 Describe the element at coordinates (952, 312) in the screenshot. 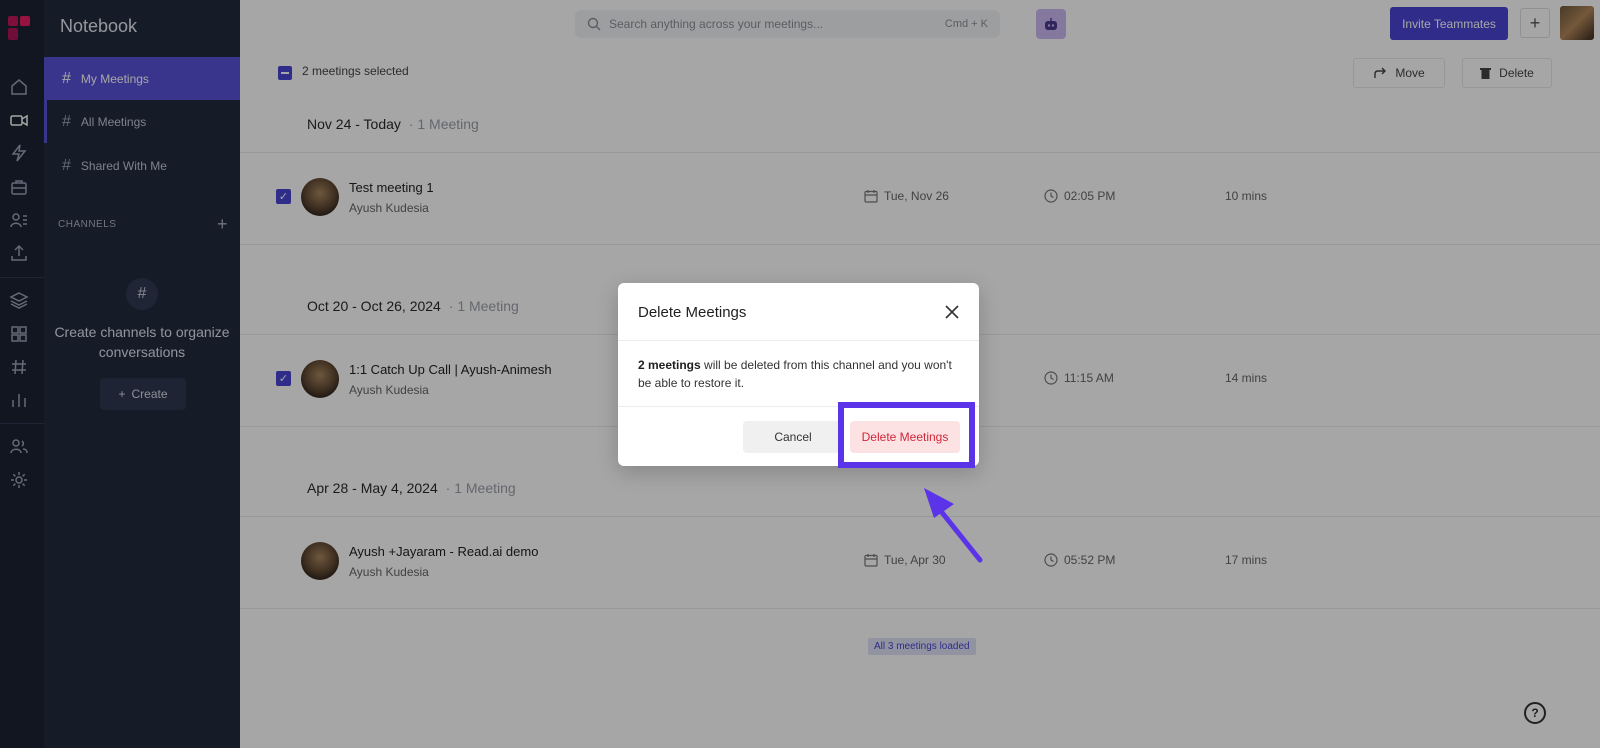

I see `close-icon` at that location.